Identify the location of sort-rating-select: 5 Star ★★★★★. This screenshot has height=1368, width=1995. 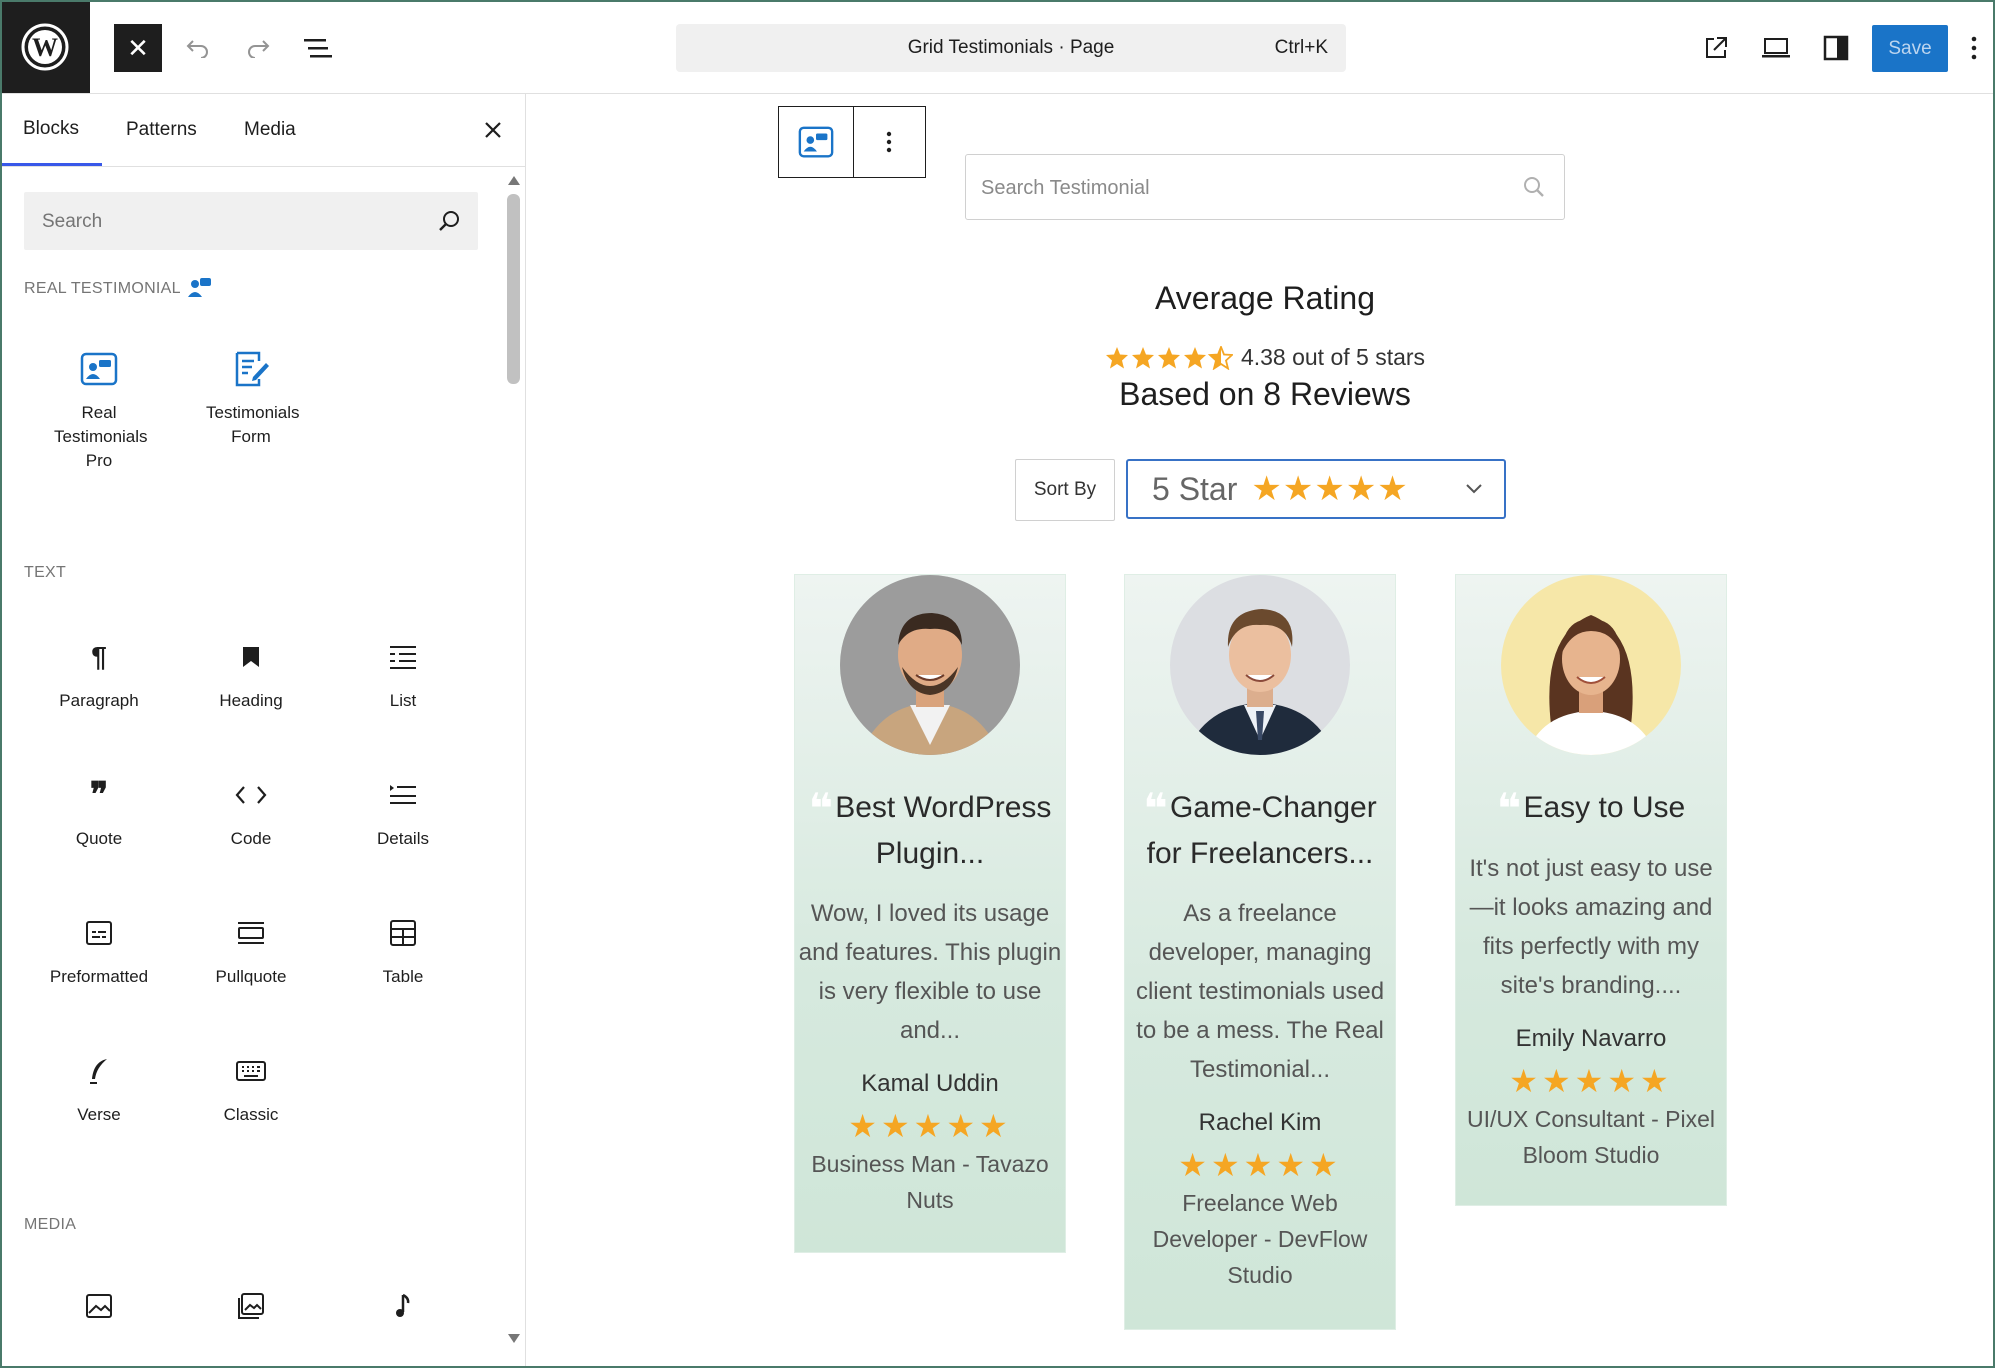
(1316, 489).